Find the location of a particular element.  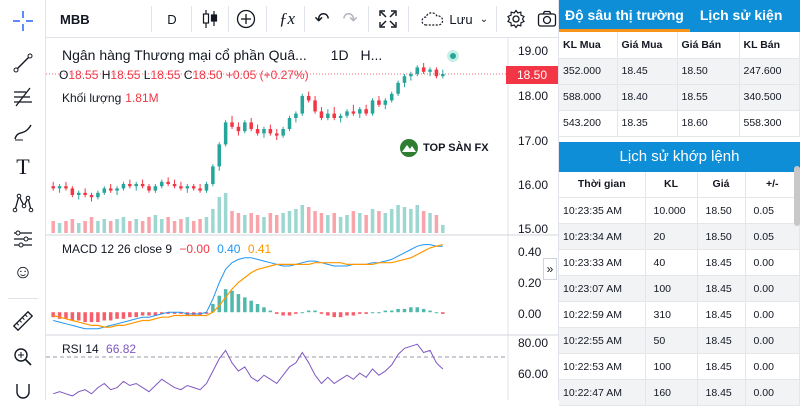

cloud-icon is located at coordinates (432, 19).